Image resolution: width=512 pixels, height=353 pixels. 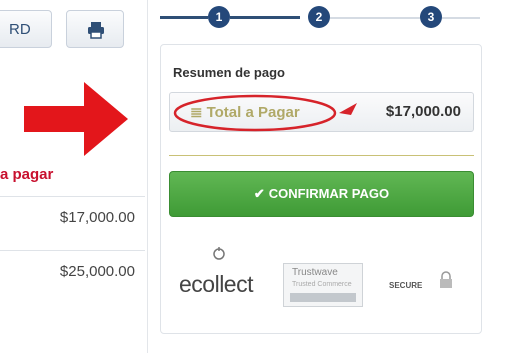 What do you see at coordinates (27, 174) in the screenshot?
I see `pagar-label: a pagar` at bounding box center [27, 174].